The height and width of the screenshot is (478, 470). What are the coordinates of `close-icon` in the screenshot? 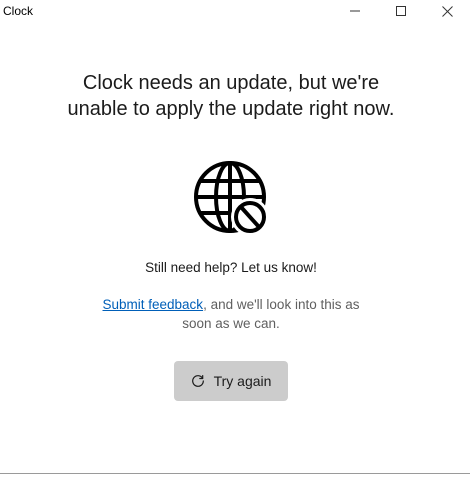 It's located at (447, 11).